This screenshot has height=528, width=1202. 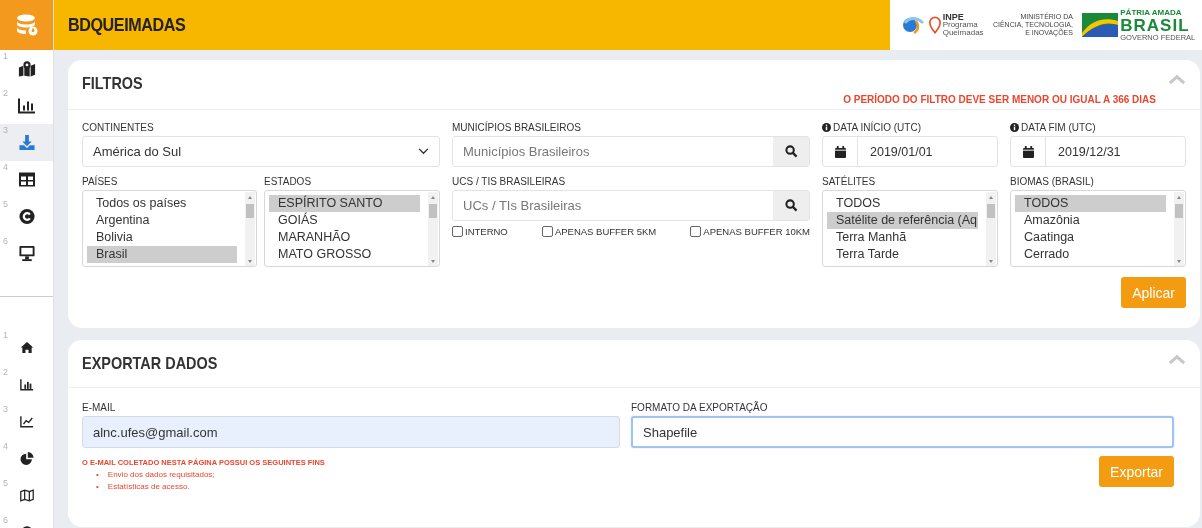 What do you see at coordinates (26, 347) in the screenshot?
I see `home-icon` at bounding box center [26, 347].